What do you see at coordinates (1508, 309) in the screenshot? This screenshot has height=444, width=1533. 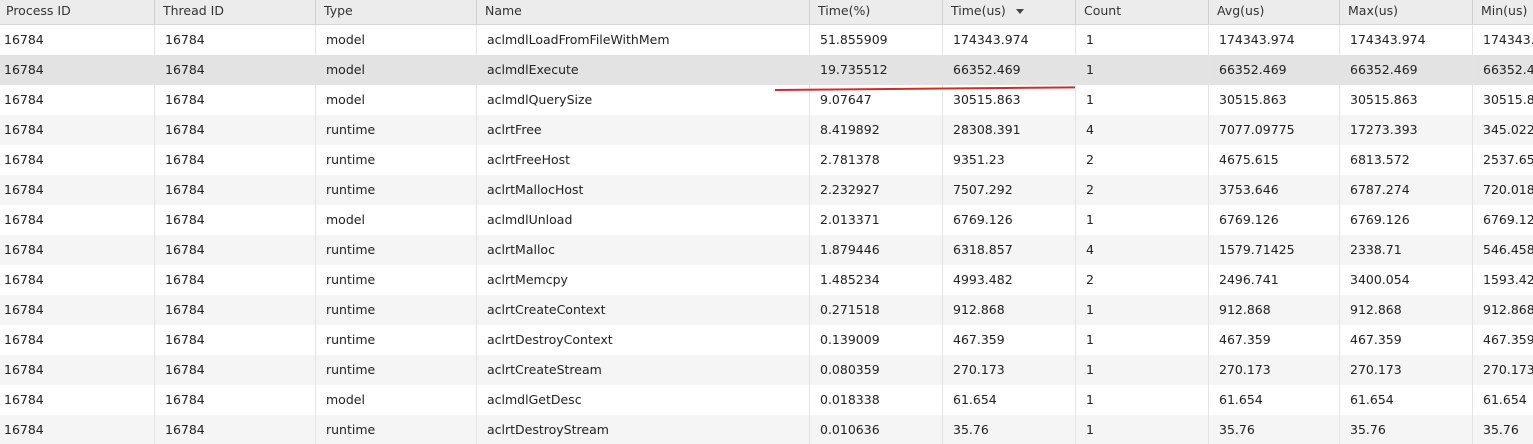 I see `min-us-cell: 912.868` at bounding box center [1508, 309].